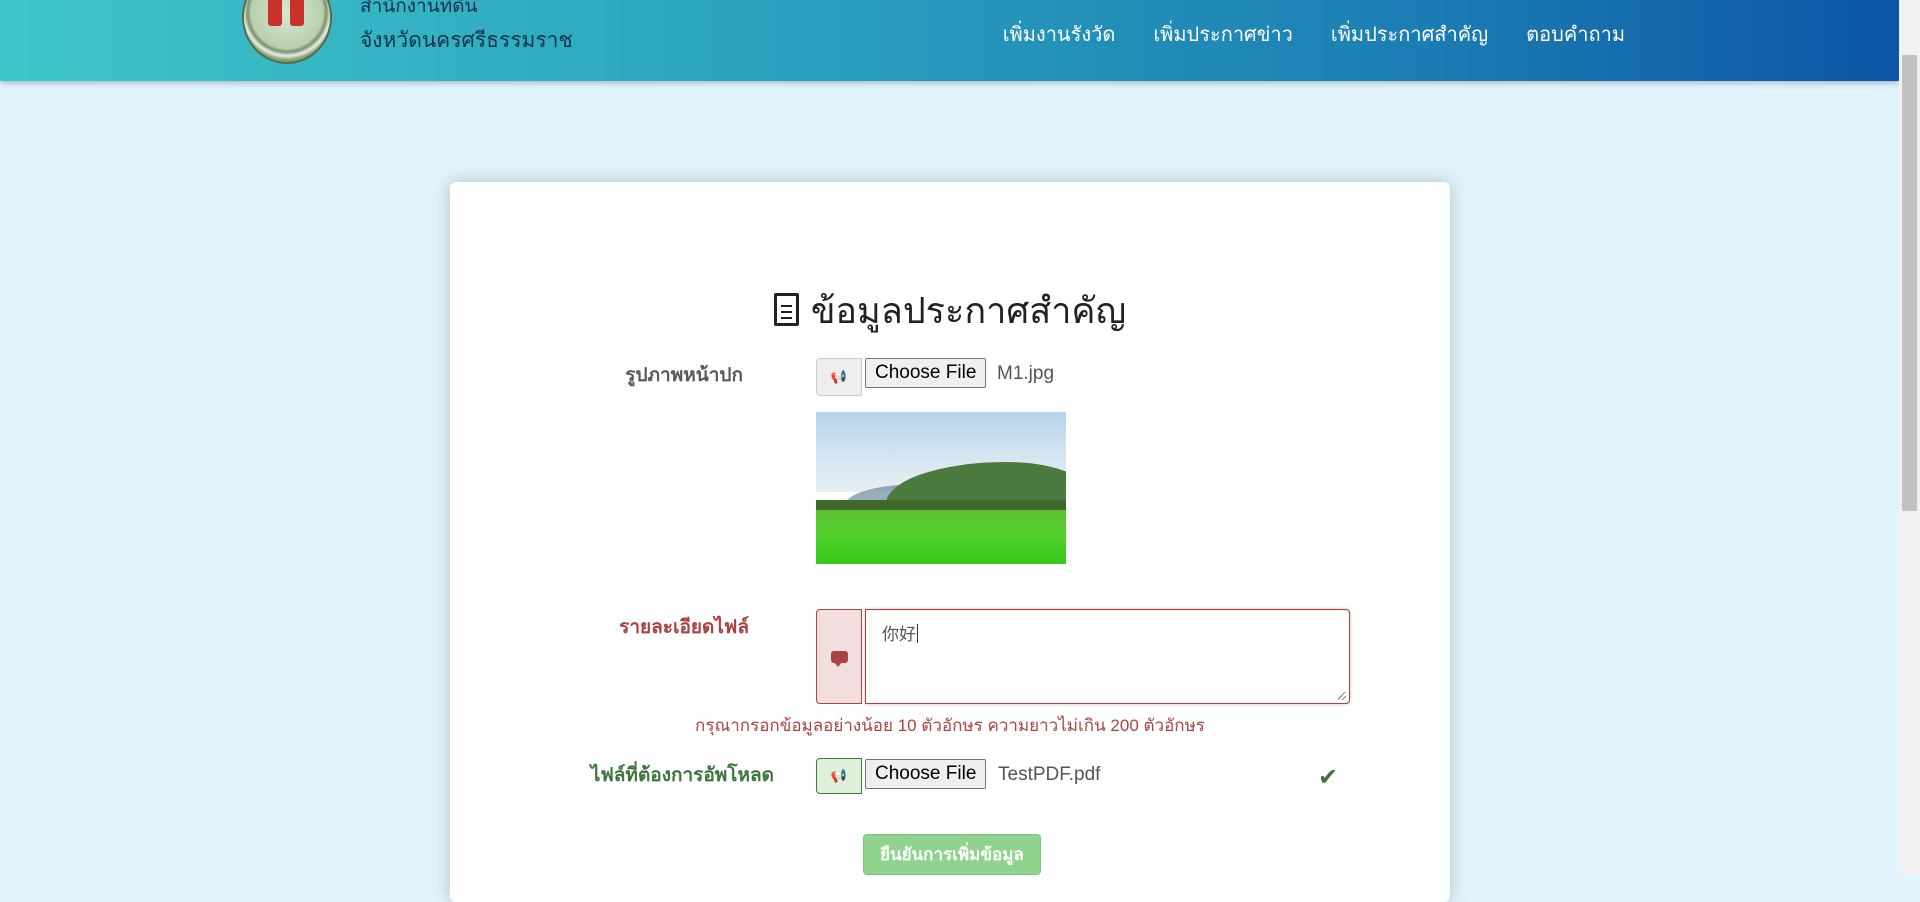  I want to click on file-text-icon, so click(786, 309).